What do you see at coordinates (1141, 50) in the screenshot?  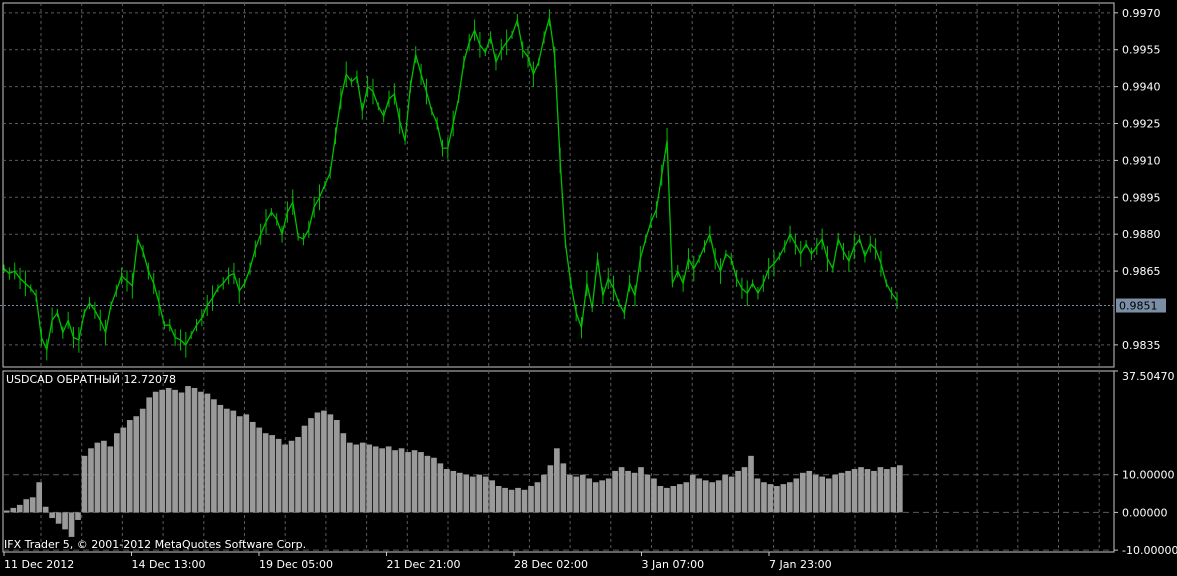 I see `price-tick-label: 0.9955` at bounding box center [1141, 50].